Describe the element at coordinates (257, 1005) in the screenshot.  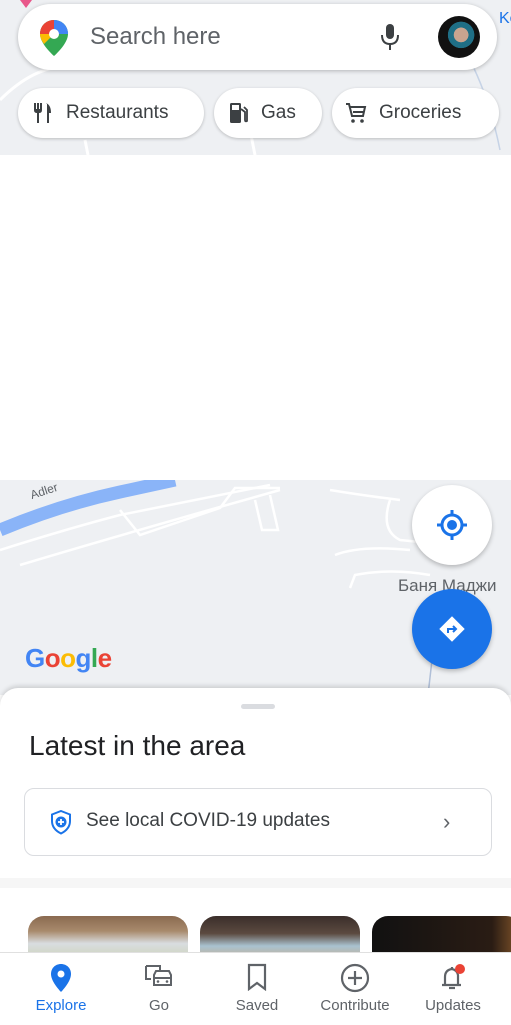
I see `nav-label: Saved` at that location.